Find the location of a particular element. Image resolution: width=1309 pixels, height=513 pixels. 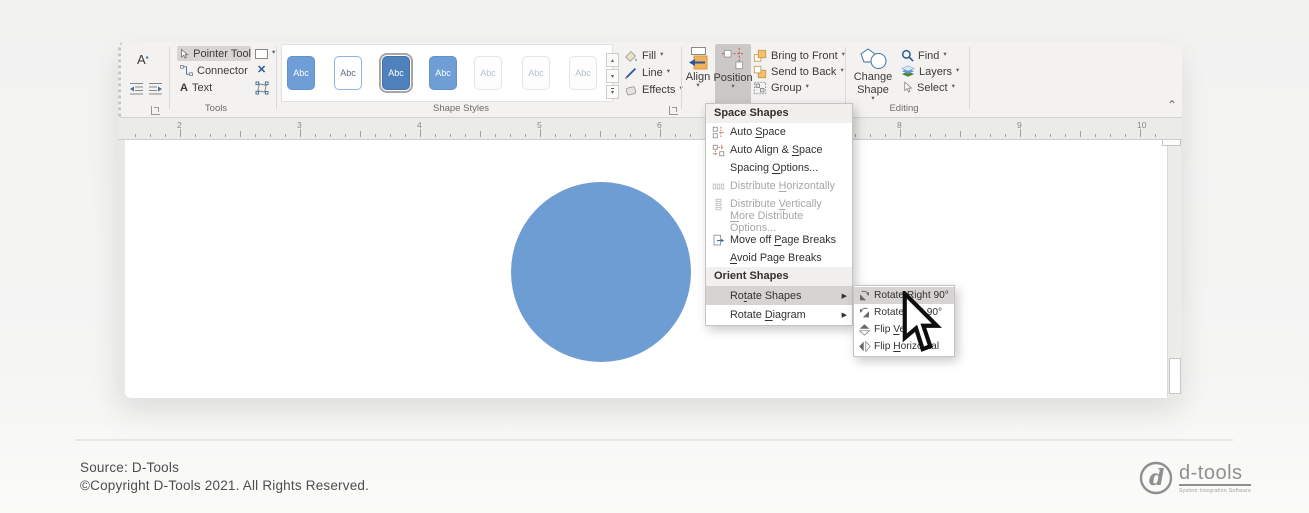

connection-point-x-button: ✕ is located at coordinates (261, 69).